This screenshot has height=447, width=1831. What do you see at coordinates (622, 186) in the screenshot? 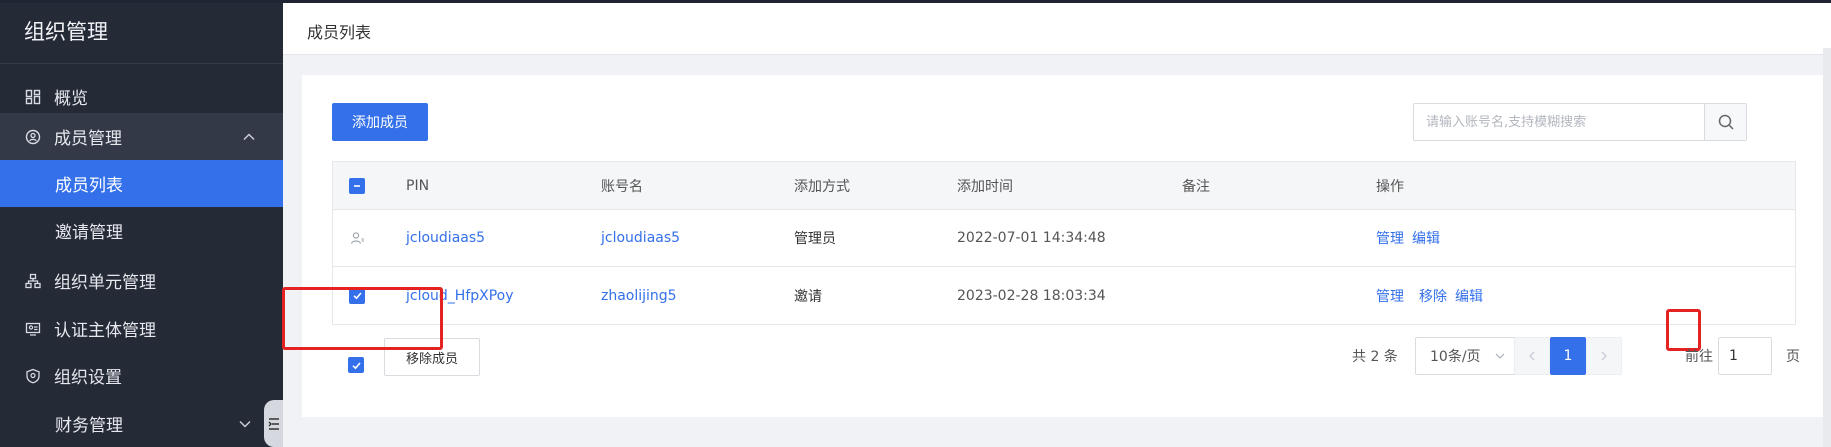
I see `column-header-account: 账号名` at bounding box center [622, 186].